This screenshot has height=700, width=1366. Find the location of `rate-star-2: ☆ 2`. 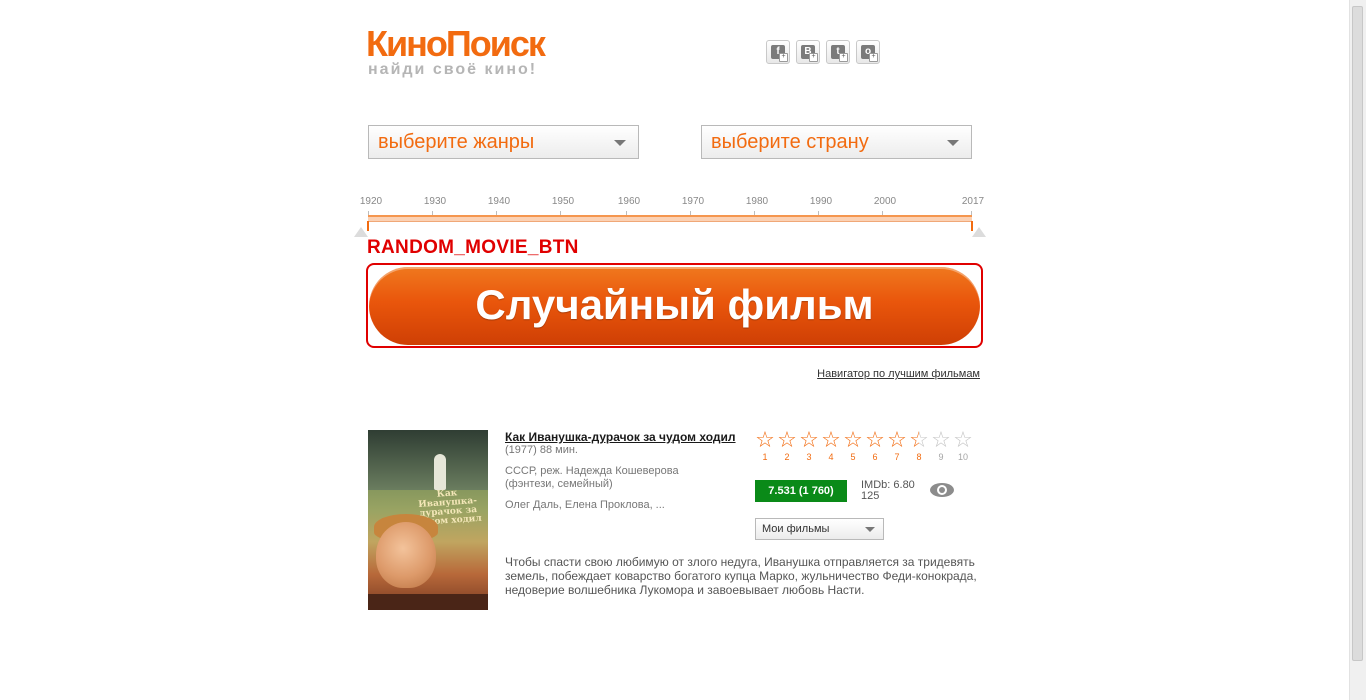

rate-star-2: ☆ 2 is located at coordinates (787, 445).